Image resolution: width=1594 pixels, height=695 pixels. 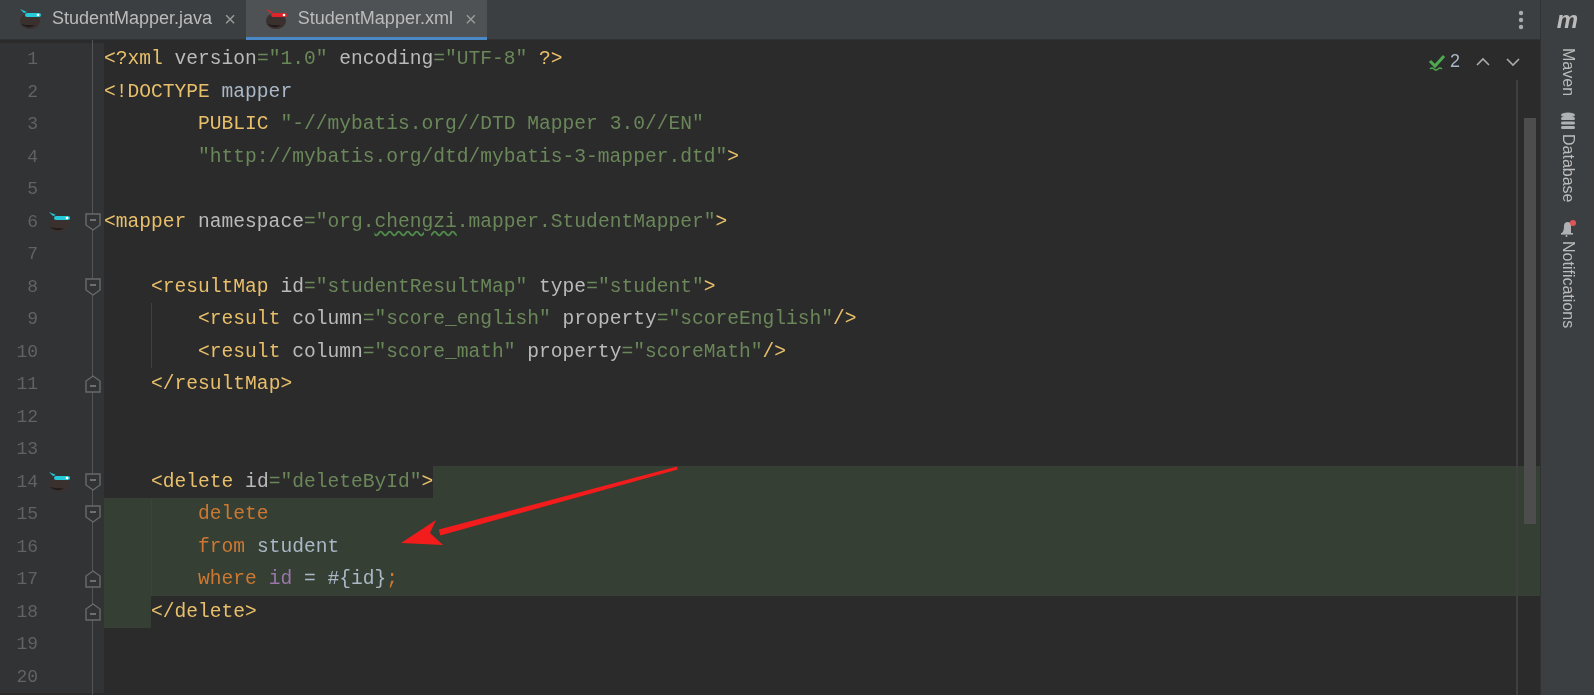 I want to click on code-line: <delete id="deleteById">, so click(x=292, y=482).